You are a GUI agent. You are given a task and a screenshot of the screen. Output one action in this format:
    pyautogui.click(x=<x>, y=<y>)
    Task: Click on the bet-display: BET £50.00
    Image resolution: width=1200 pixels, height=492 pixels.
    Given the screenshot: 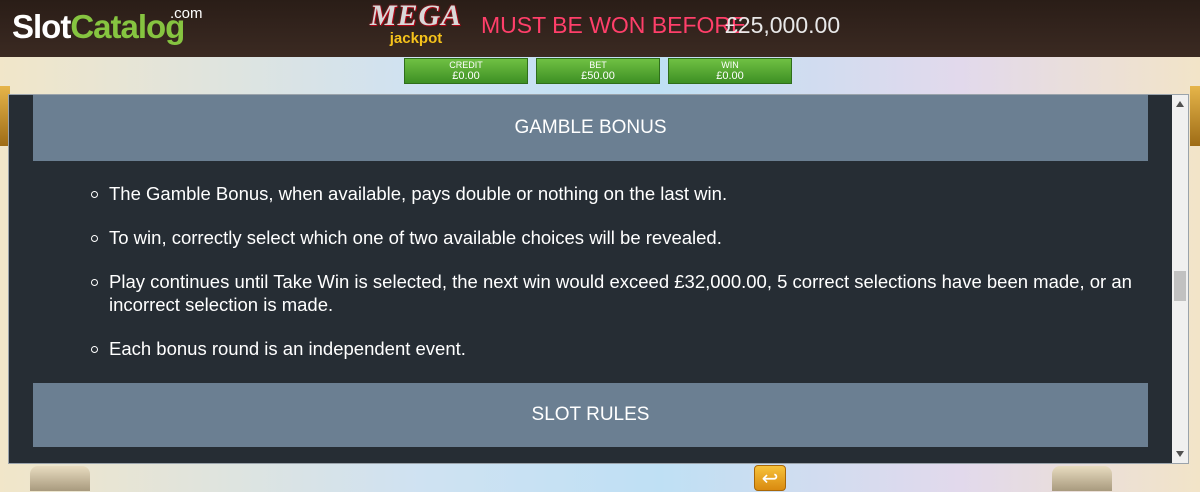 What is the action you would take?
    pyautogui.click(x=598, y=71)
    